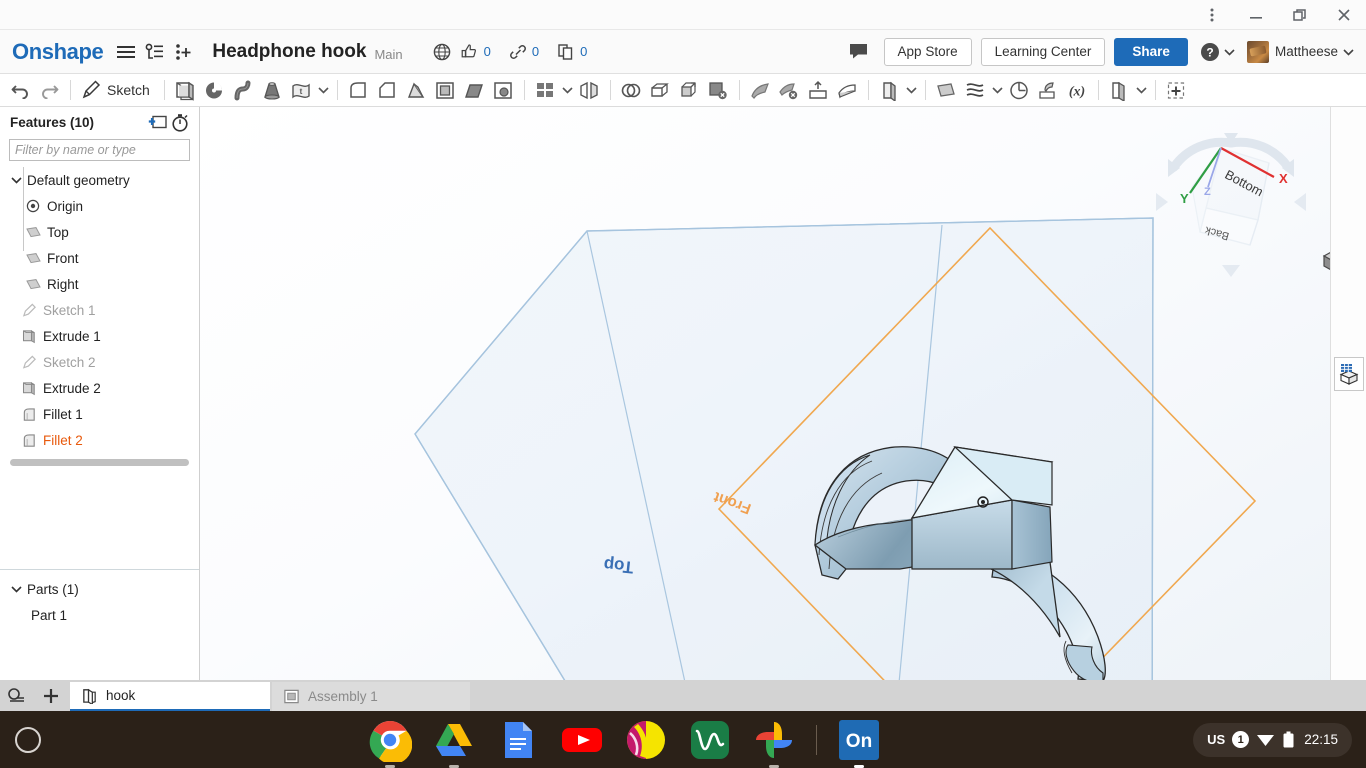  Describe the element at coordinates (1344, 15) in the screenshot. I see `close-button` at that location.